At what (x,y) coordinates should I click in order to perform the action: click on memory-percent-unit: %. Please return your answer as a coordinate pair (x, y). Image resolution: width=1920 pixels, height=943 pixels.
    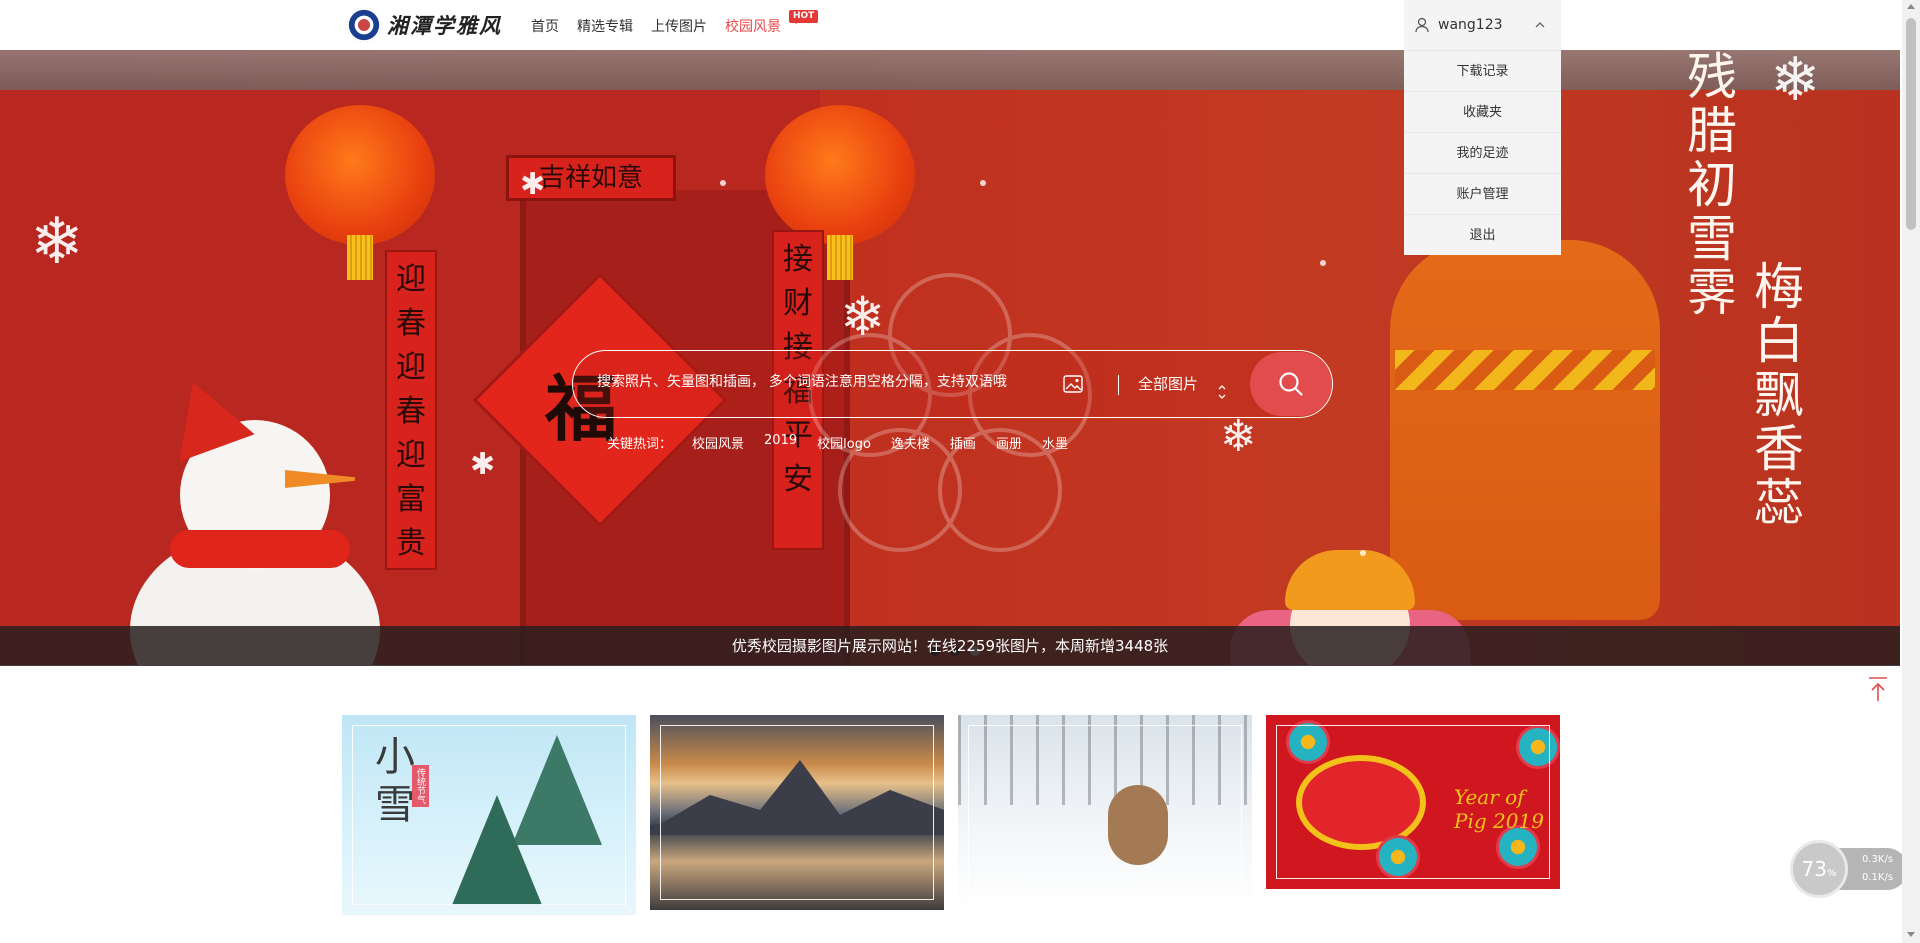
    Looking at the image, I should click on (1831, 873).